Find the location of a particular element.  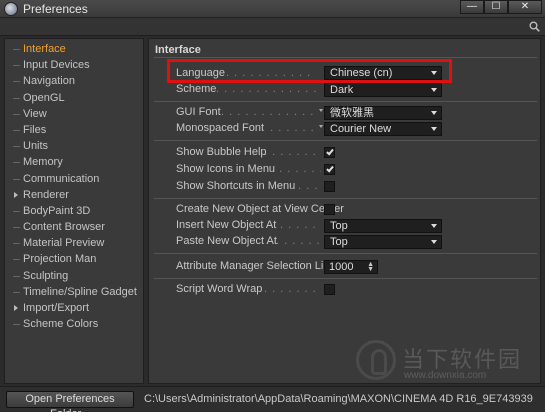

search-icon is located at coordinates (534, 26).